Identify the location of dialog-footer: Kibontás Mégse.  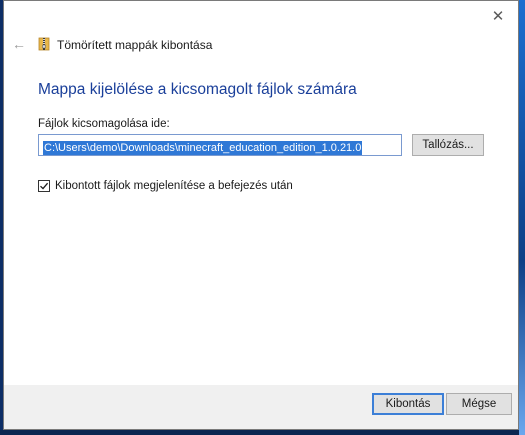
(261, 407).